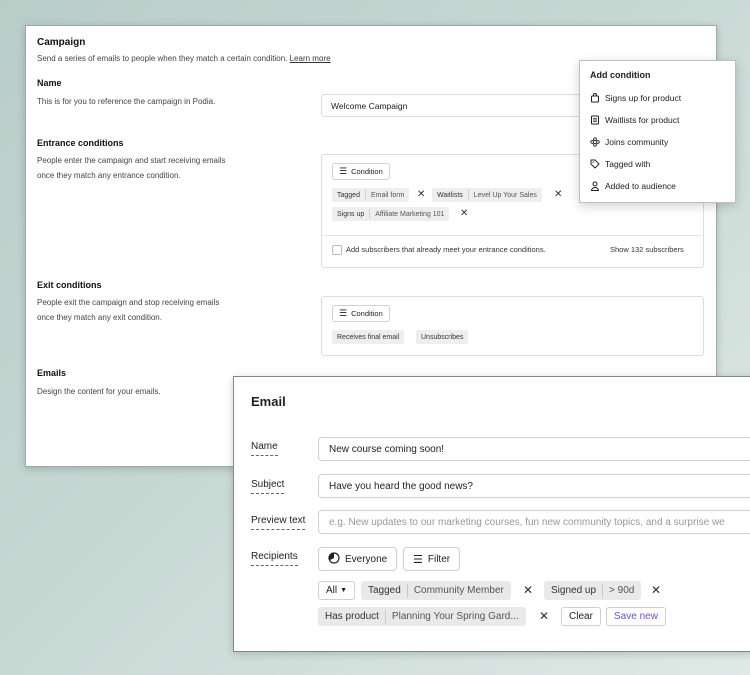  Describe the element at coordinates (274, 558) in the screenshot. I see `email-recipients-label: Recipients` at that location.